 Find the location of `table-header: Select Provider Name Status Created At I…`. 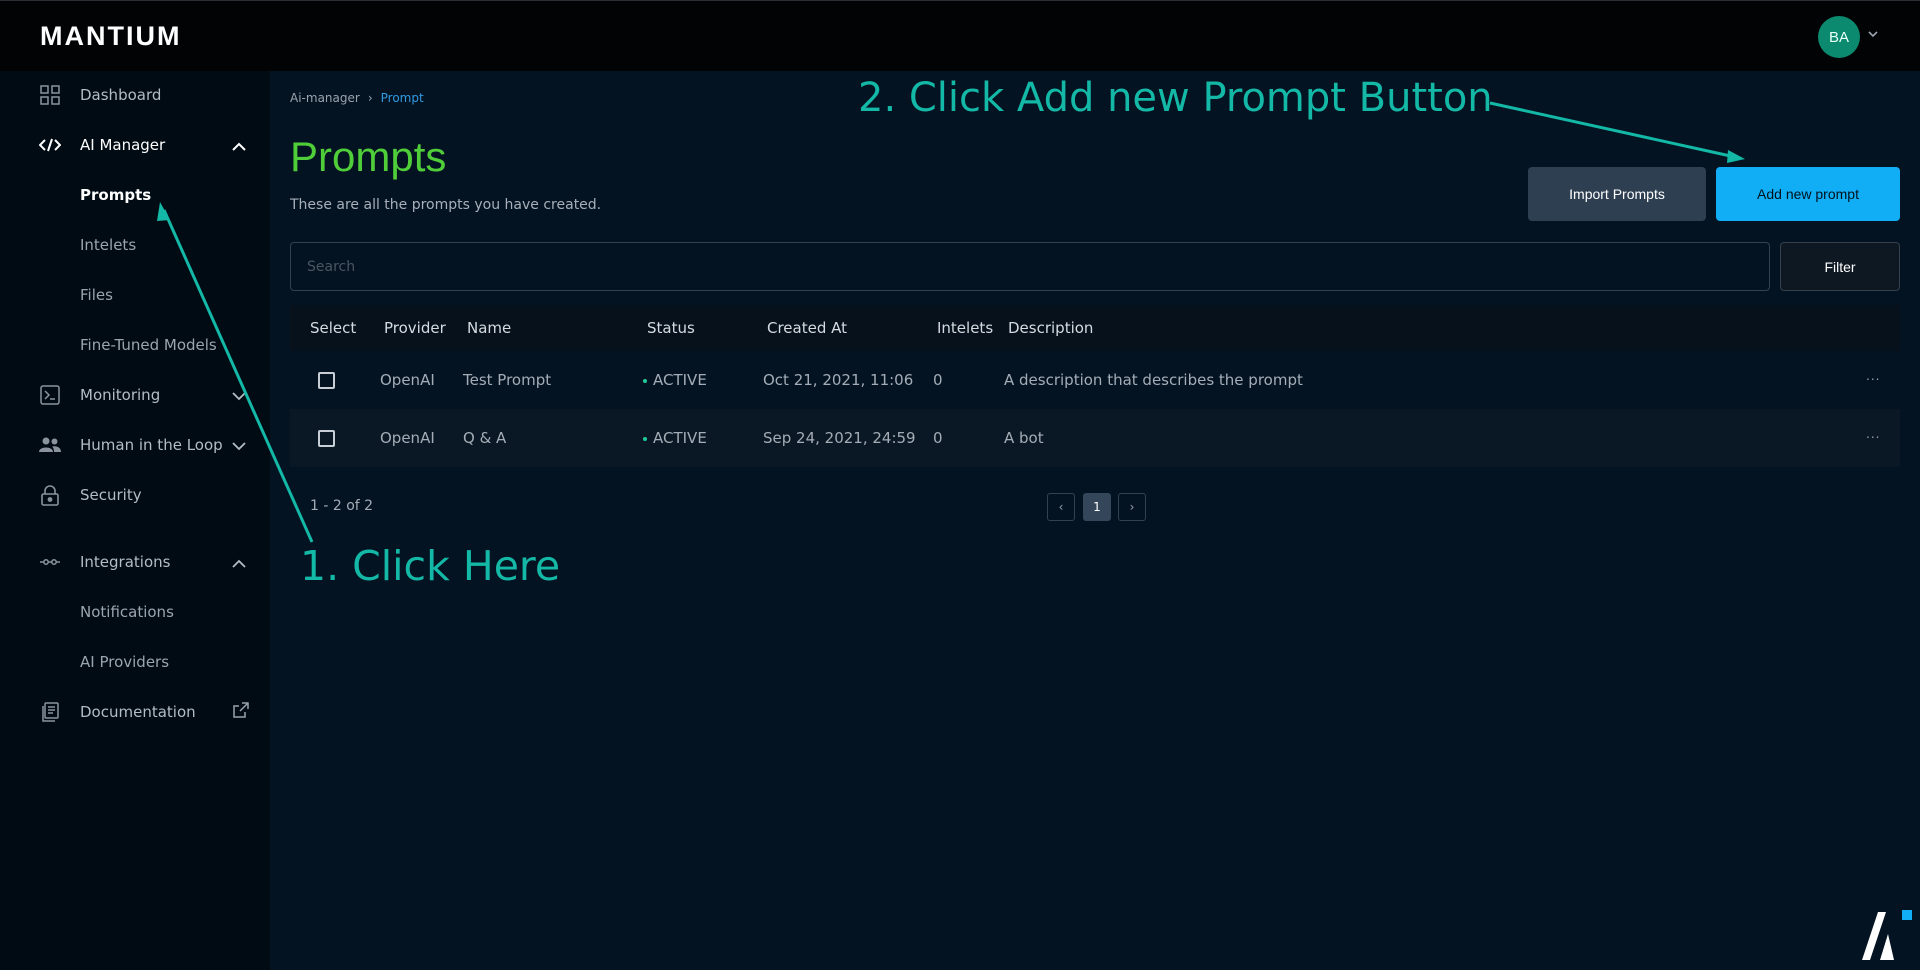

table-header: Select Provider Name Status Created At I… is located at coordinates (1095, 328).